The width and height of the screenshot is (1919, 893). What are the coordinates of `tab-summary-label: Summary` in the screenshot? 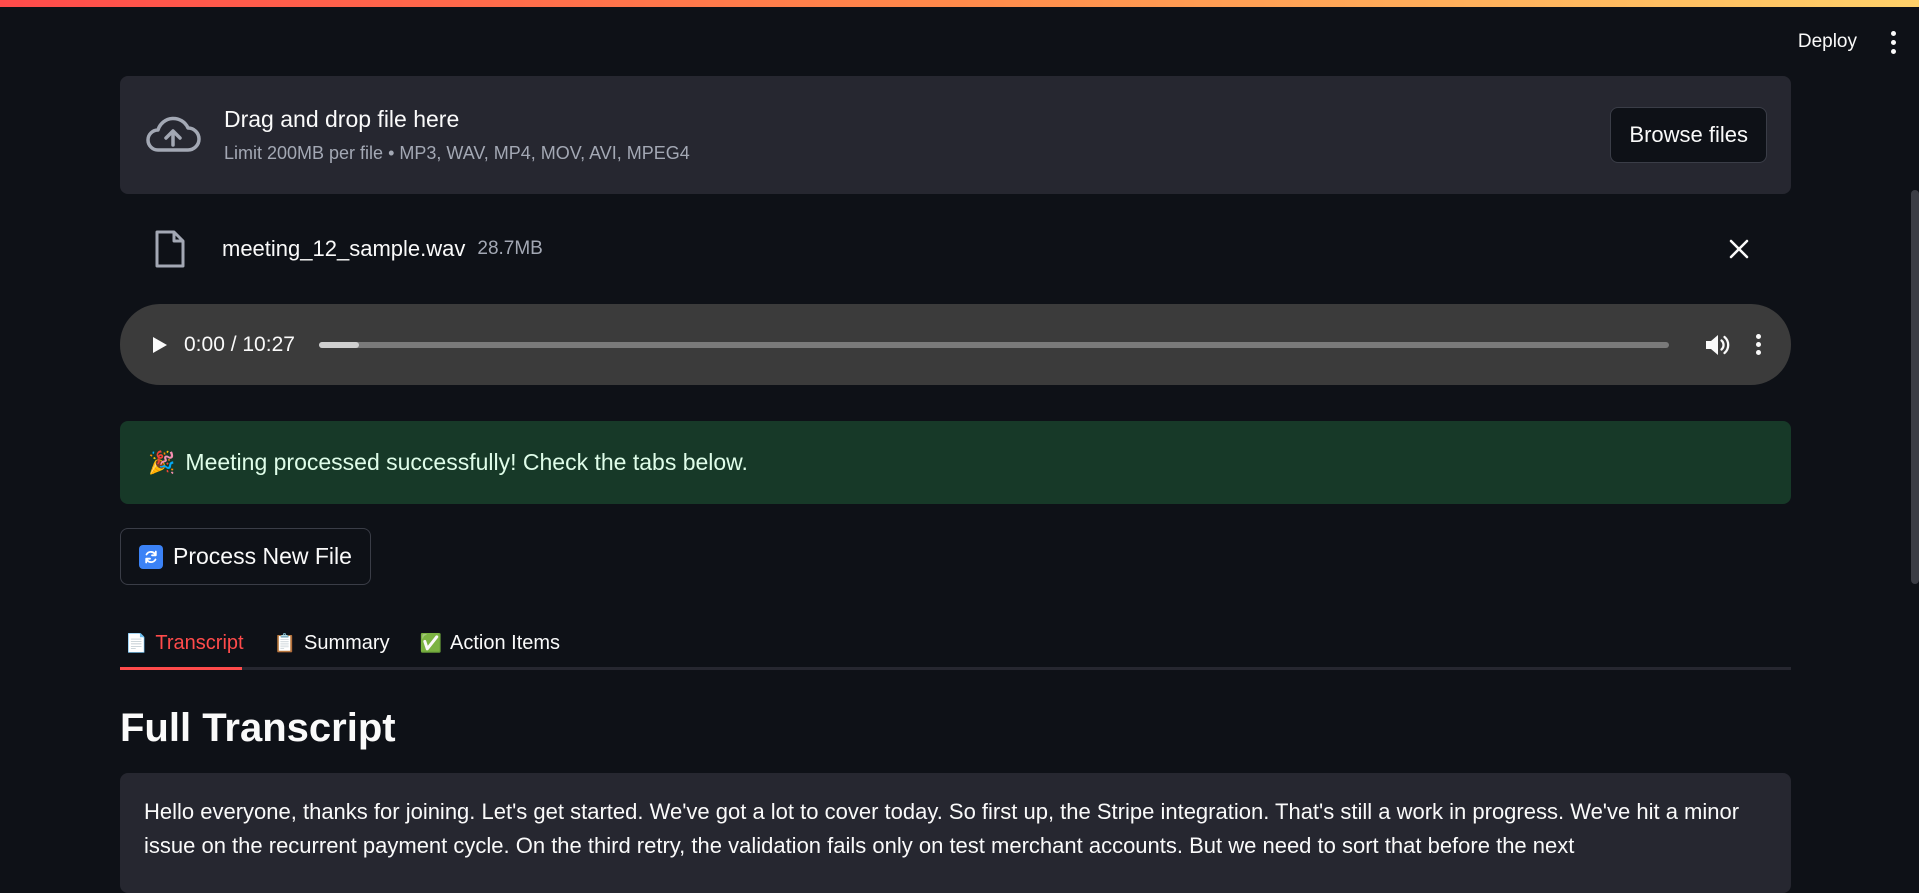 It's located at (347, 642).